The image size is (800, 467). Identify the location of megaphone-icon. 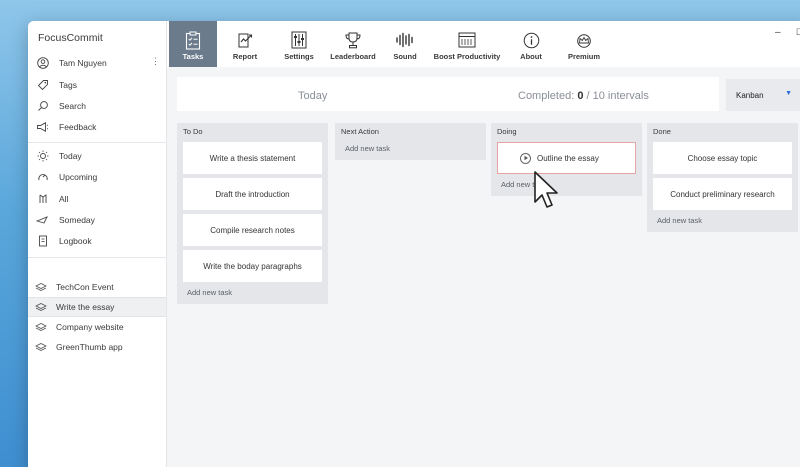
(42, 127).